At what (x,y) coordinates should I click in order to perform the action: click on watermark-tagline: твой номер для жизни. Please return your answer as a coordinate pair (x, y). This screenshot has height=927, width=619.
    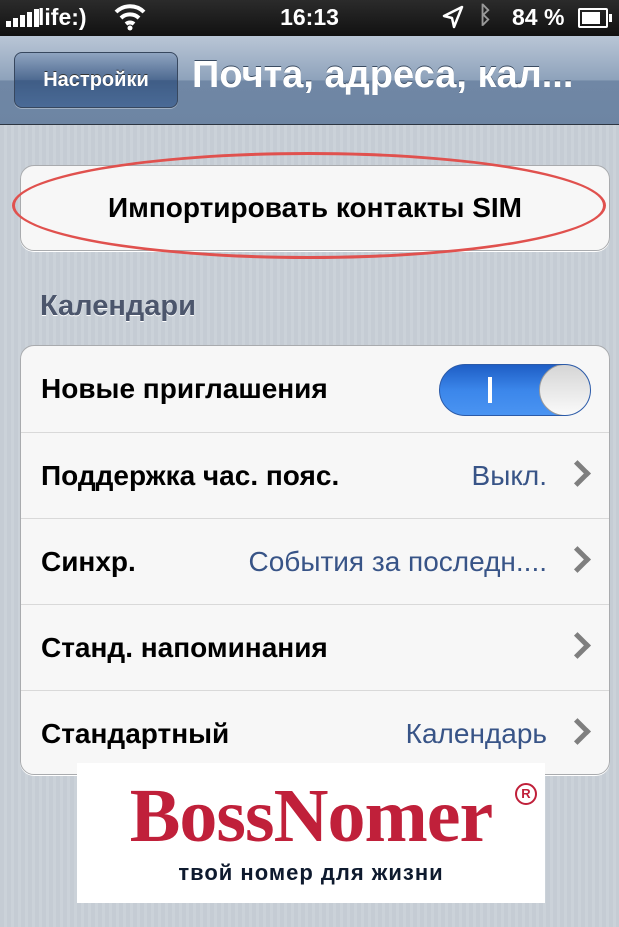
    Looking at the image, I should click on (311, 872).